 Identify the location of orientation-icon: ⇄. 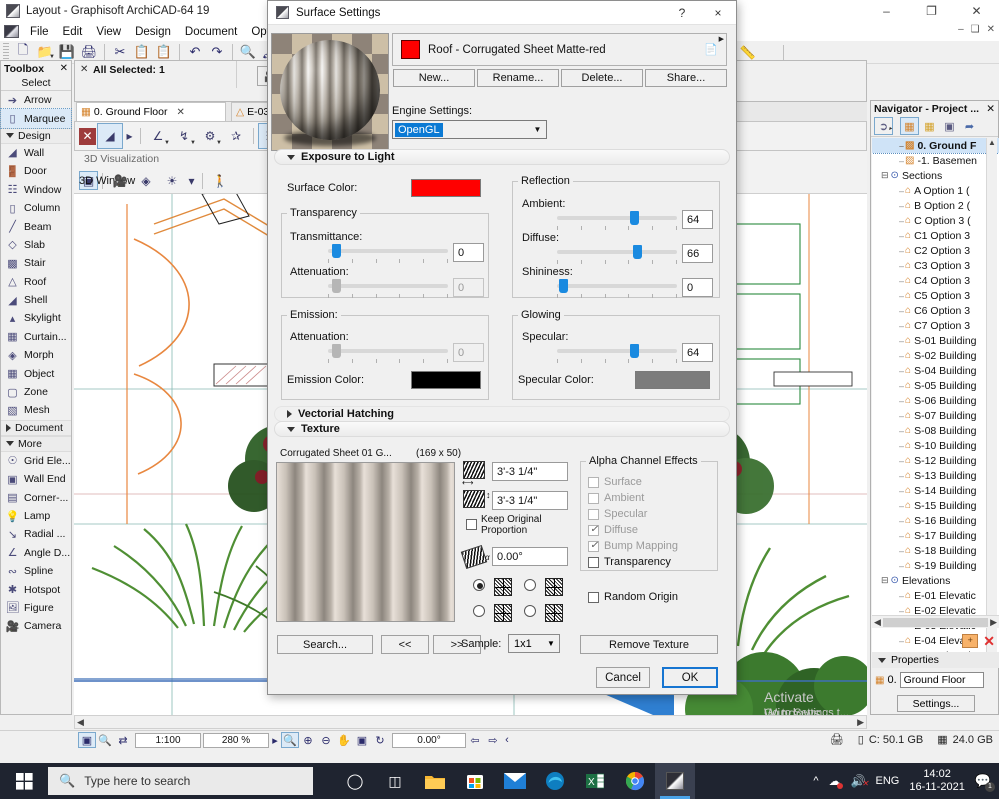
(123, 740).